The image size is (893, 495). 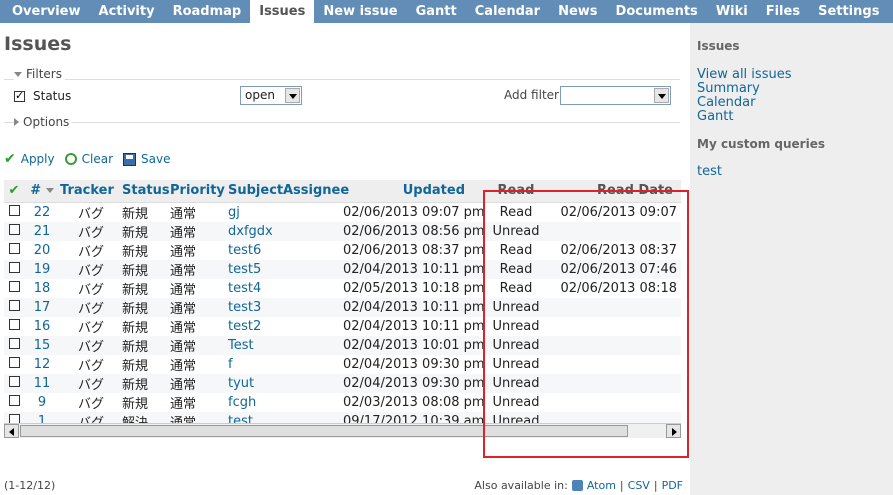 I want to click on csv-link: CSV, so click(x=639, y=485).